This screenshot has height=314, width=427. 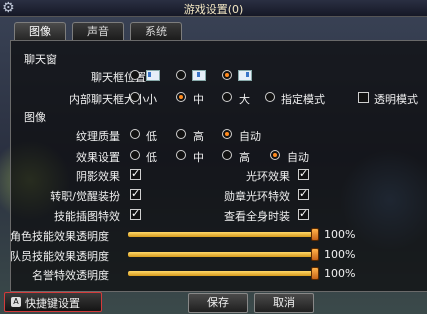 What do you see at coordinates (270, 97) in the screenshot?
I see `chat-size-radio-custom` at bounding box center [270, 97].